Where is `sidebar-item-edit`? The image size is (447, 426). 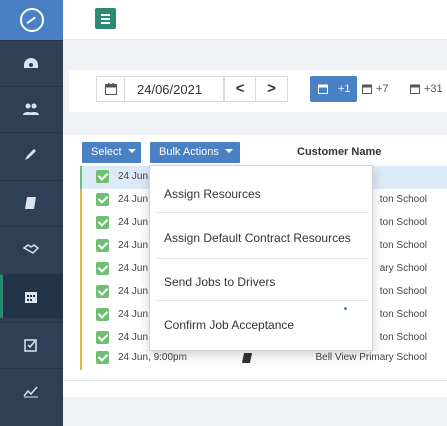 sidebar-item-edit is located at coordinates (31, 154).